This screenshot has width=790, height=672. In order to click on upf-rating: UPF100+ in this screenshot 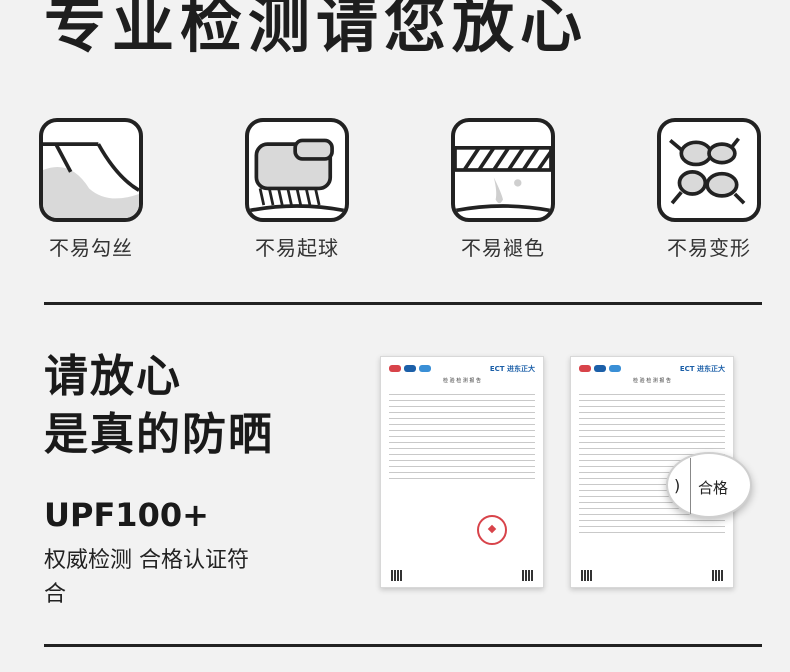, I will do `click(126, 515)`.